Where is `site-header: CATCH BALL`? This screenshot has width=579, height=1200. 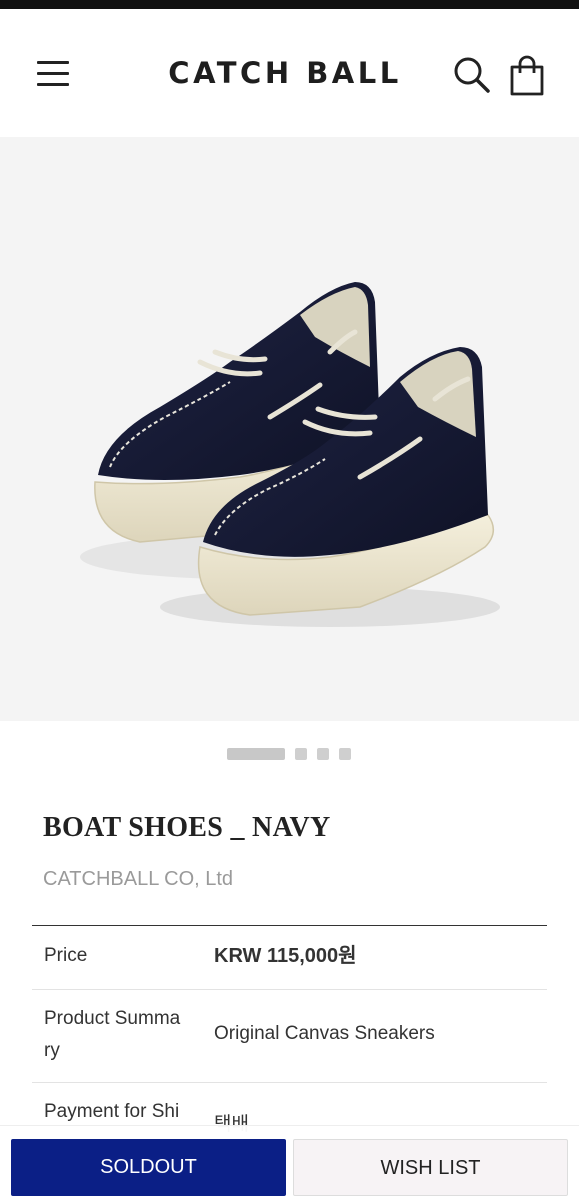
site-header: CATCH BALL is located at coordinates (289, 73).